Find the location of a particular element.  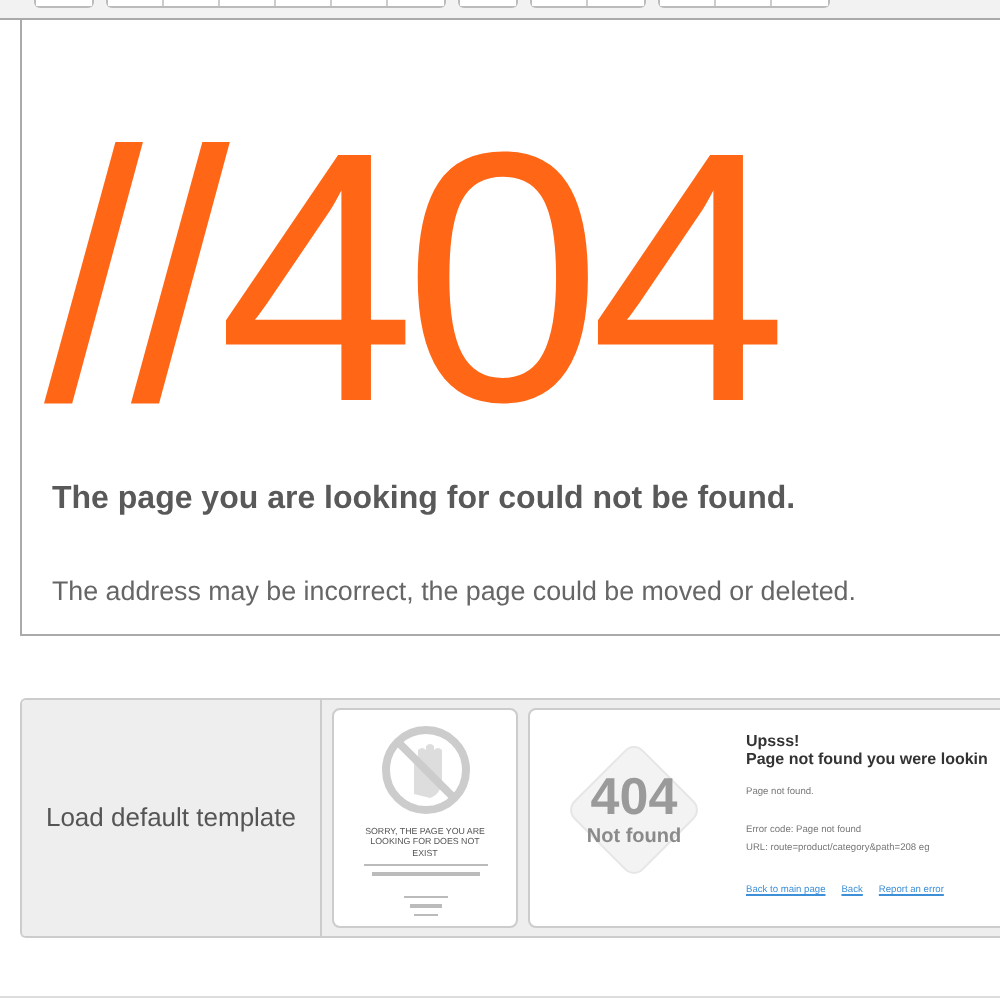

no-hand-icon is located at coordinates (425, 770).